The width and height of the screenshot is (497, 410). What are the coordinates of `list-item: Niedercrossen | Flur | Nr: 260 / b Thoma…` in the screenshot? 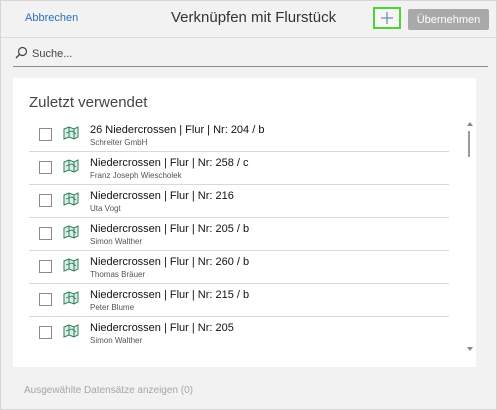 It's located at (244, 267).